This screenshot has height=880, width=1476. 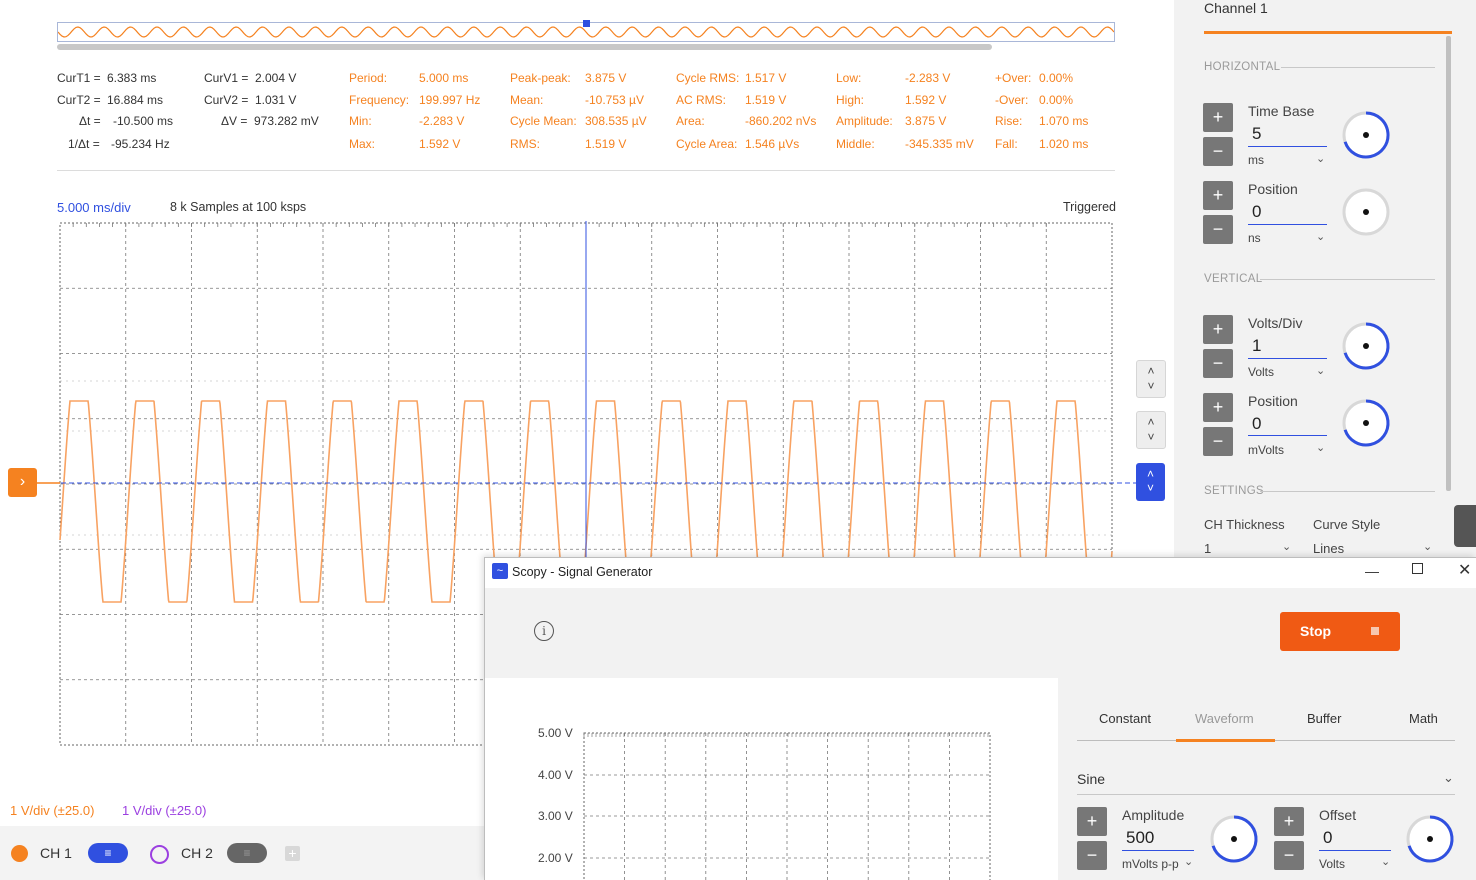 I want to click on amplitude-unit: mVolts p-p, so click(x=1150, y=864).